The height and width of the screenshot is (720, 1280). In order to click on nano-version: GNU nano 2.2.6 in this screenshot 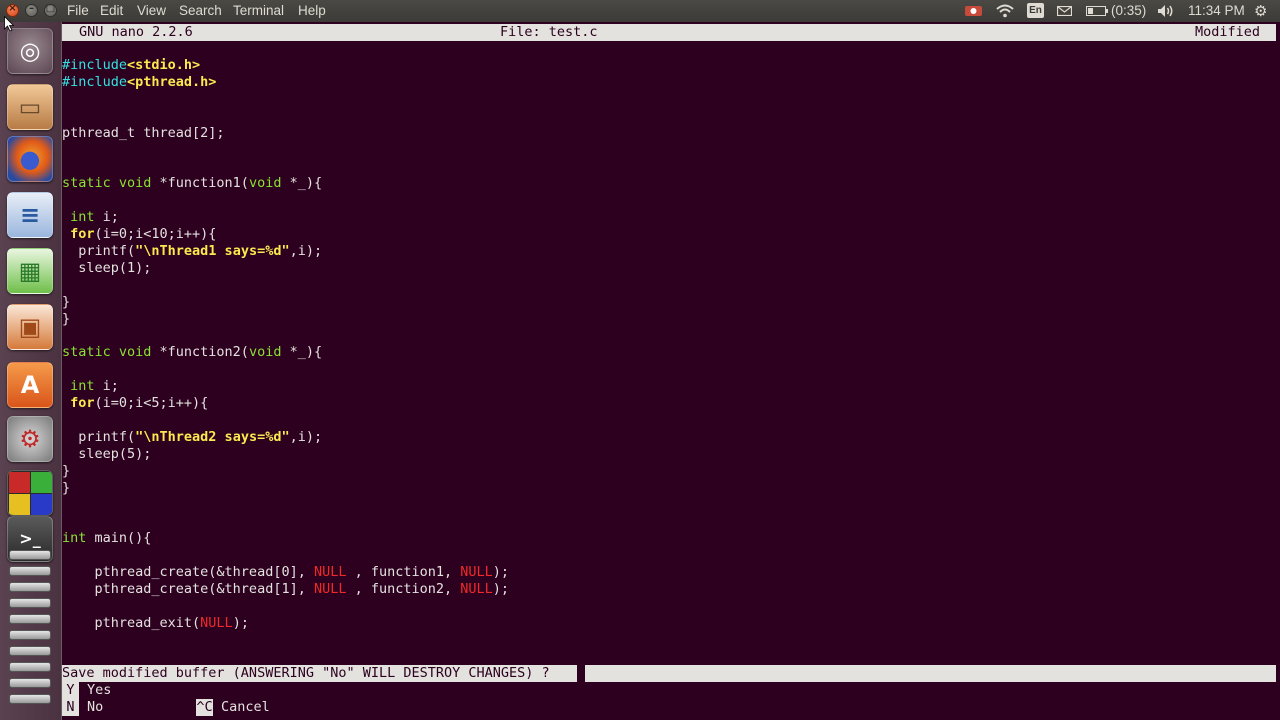, I will do `click(136, 32)`.